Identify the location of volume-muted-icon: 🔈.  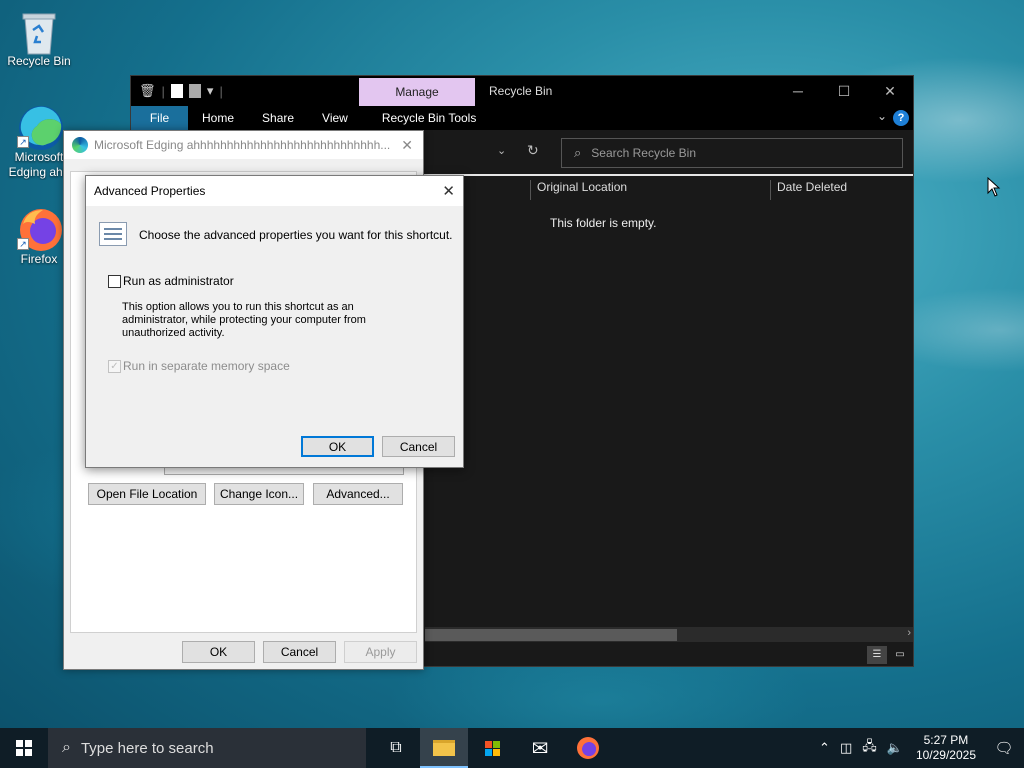
(895, 748).